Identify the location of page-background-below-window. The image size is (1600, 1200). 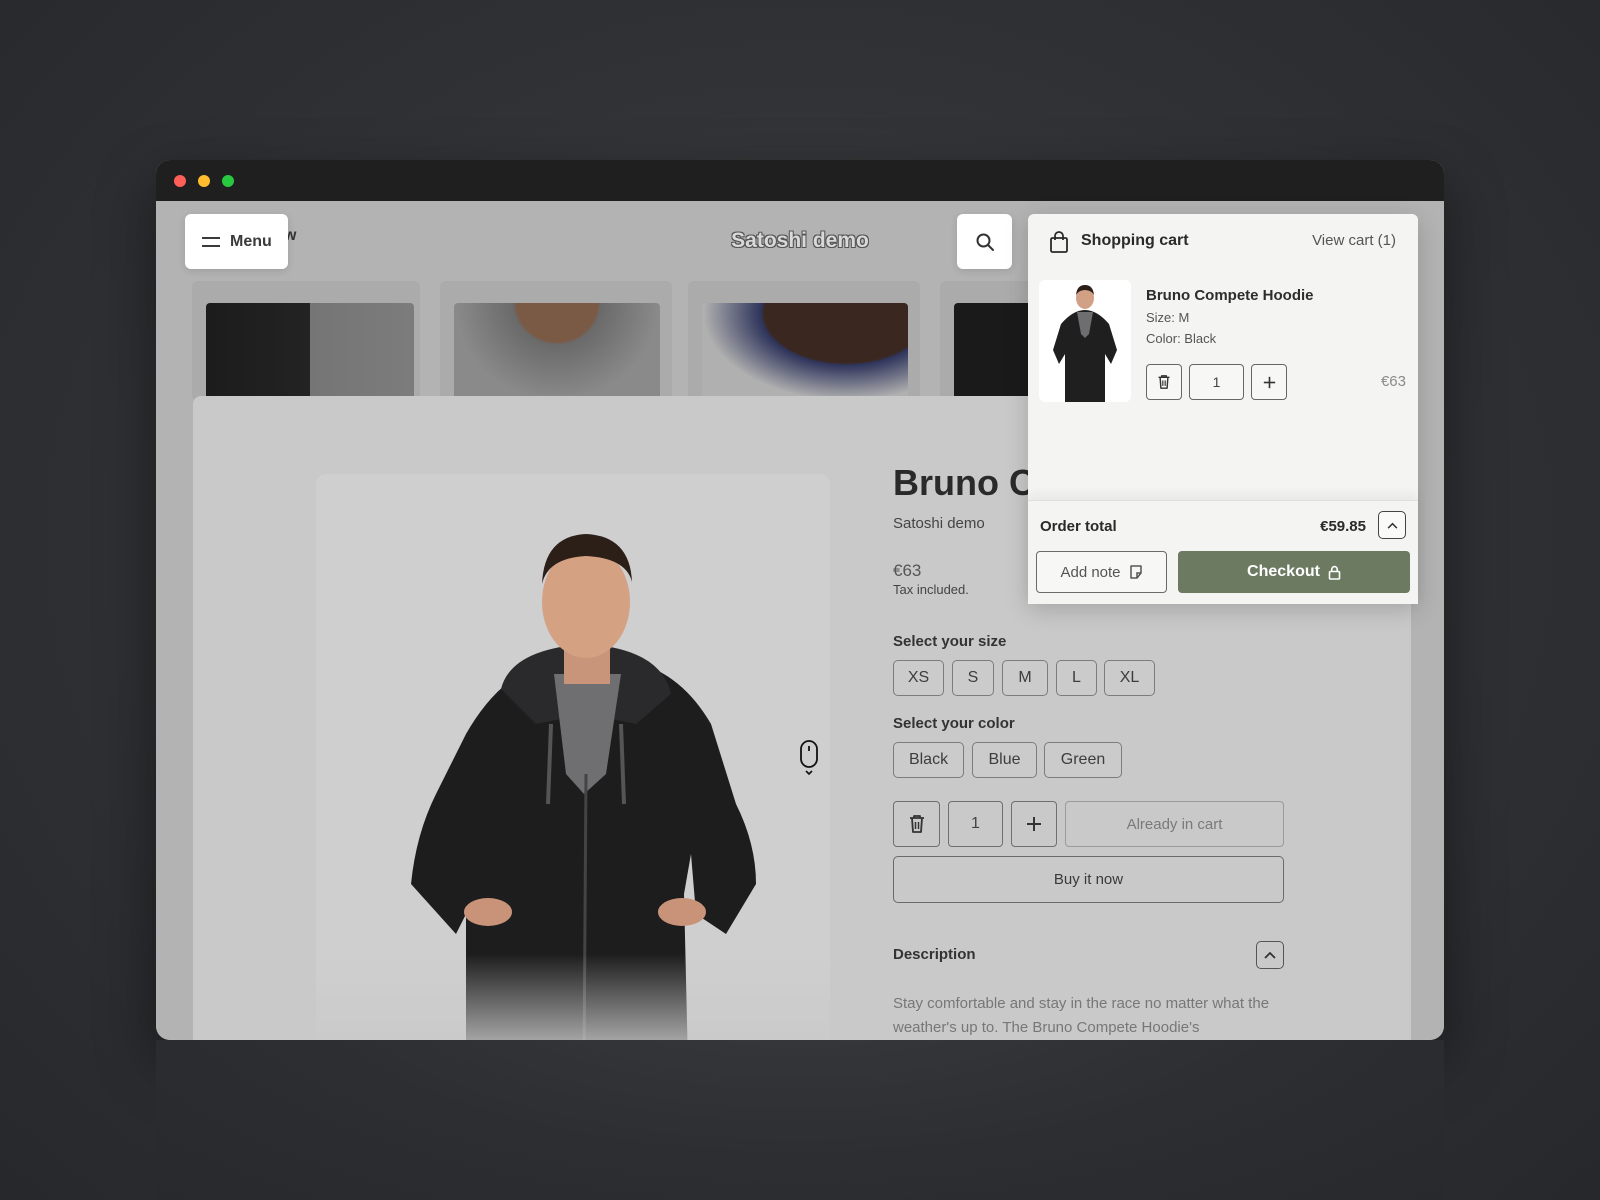
(800, 1120).